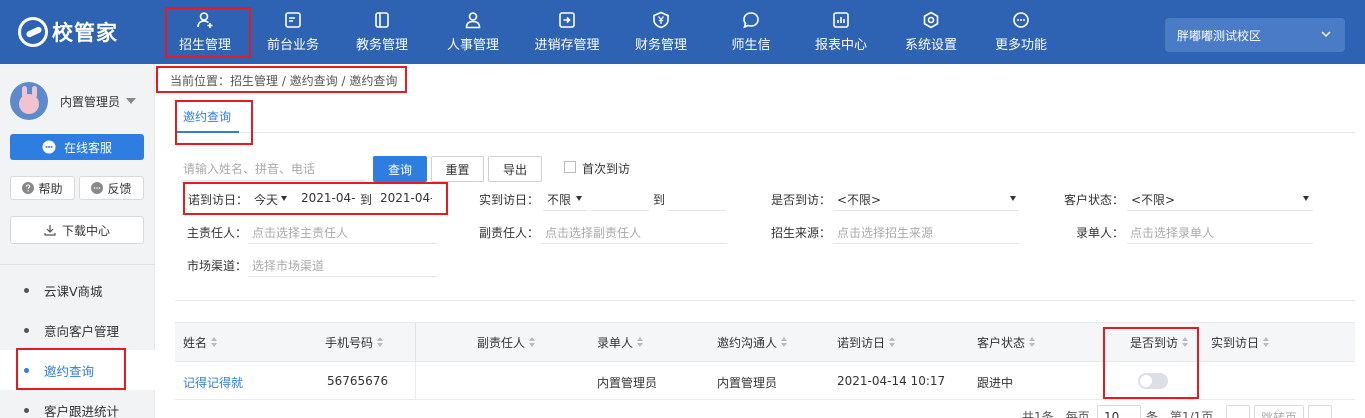 The image size is (1365, 418). I want to click on help-icon, so click(28, 188).